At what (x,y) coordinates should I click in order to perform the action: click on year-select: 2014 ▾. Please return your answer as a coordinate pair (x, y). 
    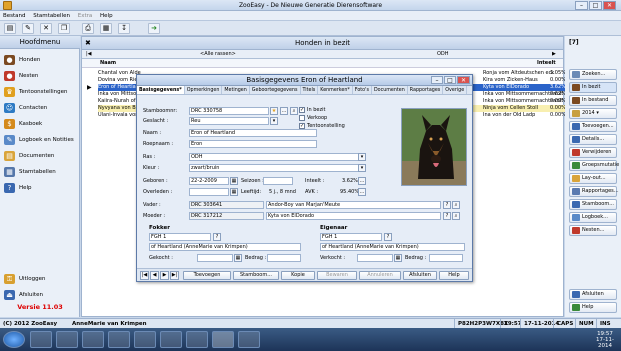
    Looking at the image, I should click on (593, 113).